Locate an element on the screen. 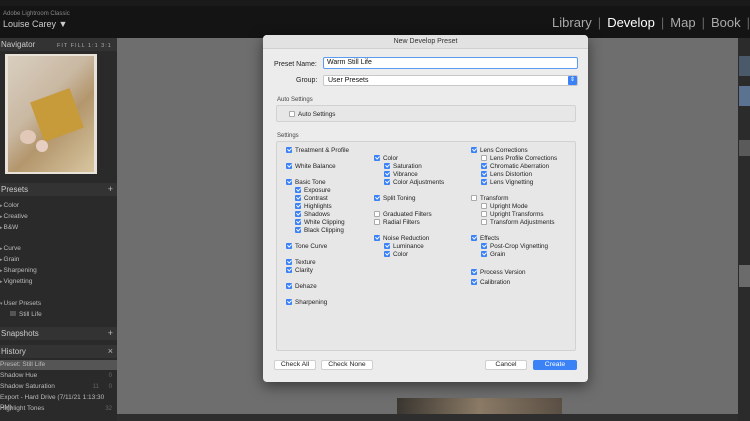 Image resolution: width=750 pixels, height=421 pixels. setting-checkbox: Graduated Filters is located at coordinates (403, 214).